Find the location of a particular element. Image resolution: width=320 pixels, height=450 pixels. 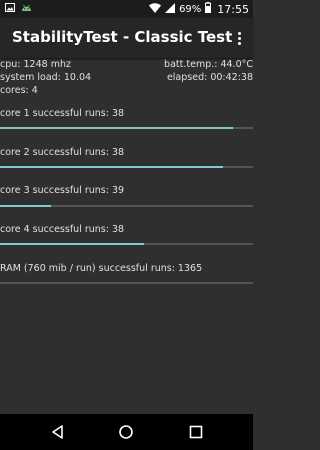

core-2-progress-track is located at coordinates (126, 167).